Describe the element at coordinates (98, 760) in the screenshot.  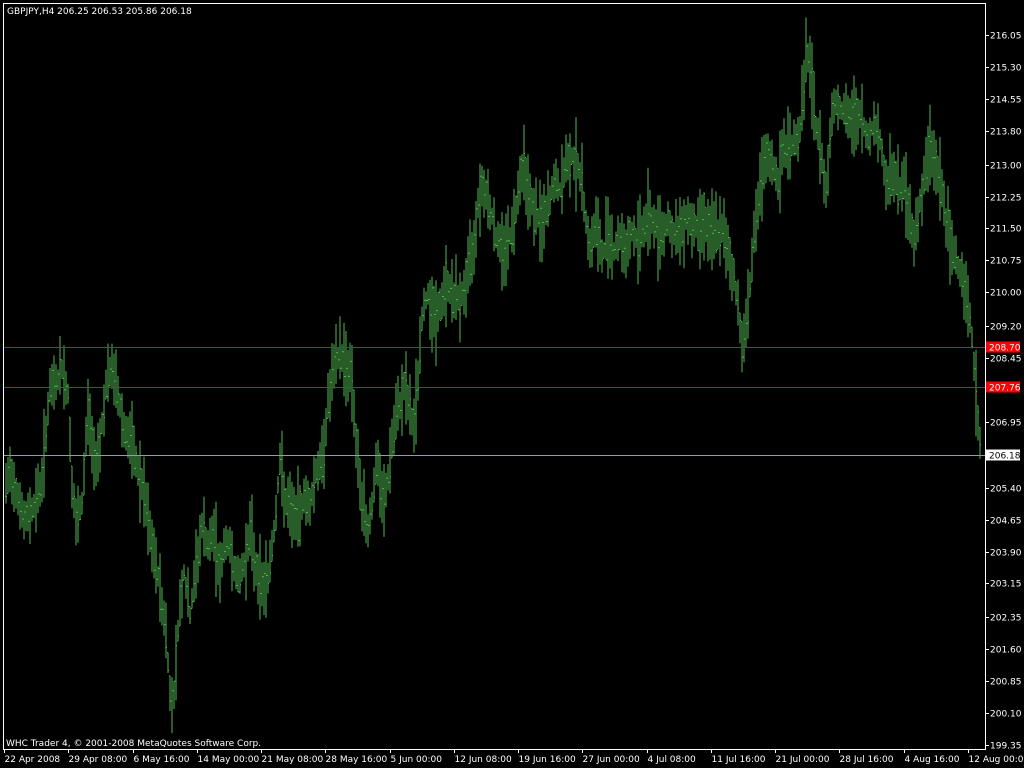
I see `time-tick-label: 29 Apr 08:00` at that location.